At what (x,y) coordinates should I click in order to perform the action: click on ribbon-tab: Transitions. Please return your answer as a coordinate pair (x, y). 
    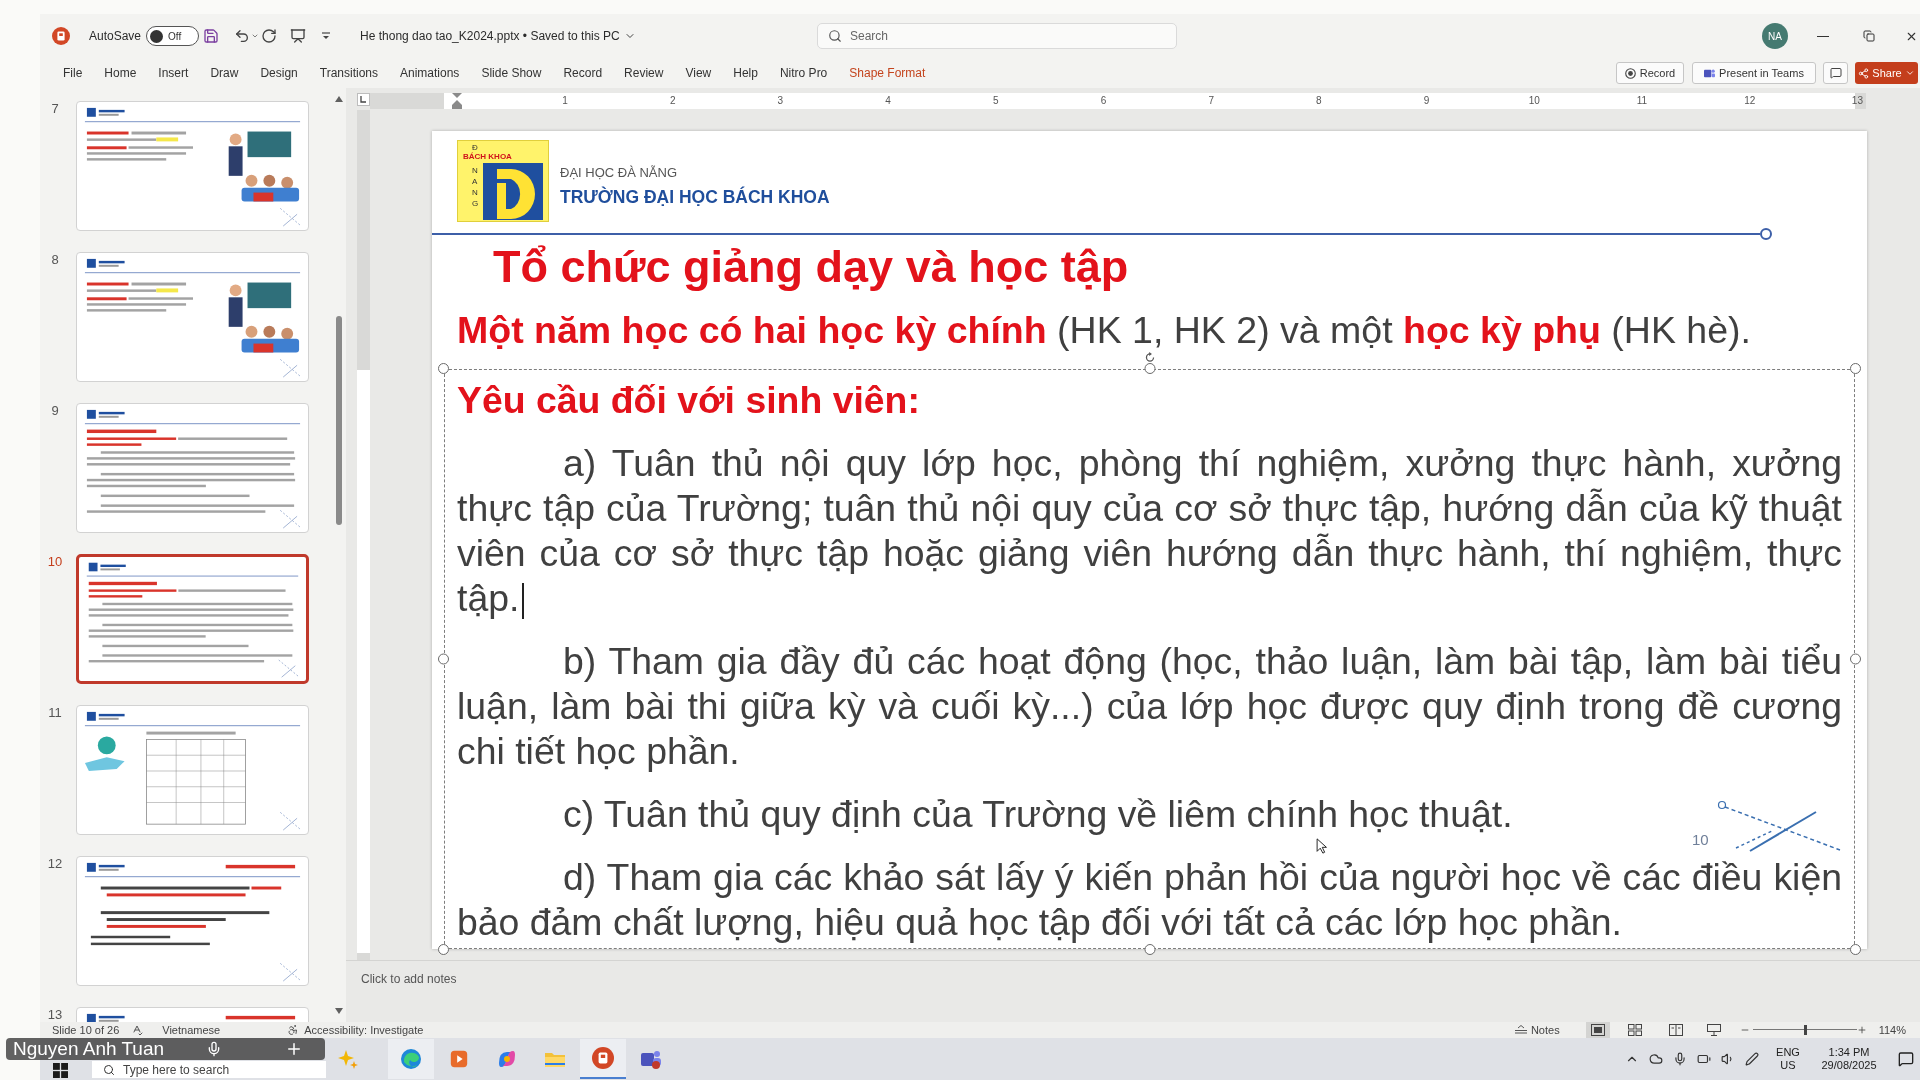
    Looking at the image, I should click on (348, 73).